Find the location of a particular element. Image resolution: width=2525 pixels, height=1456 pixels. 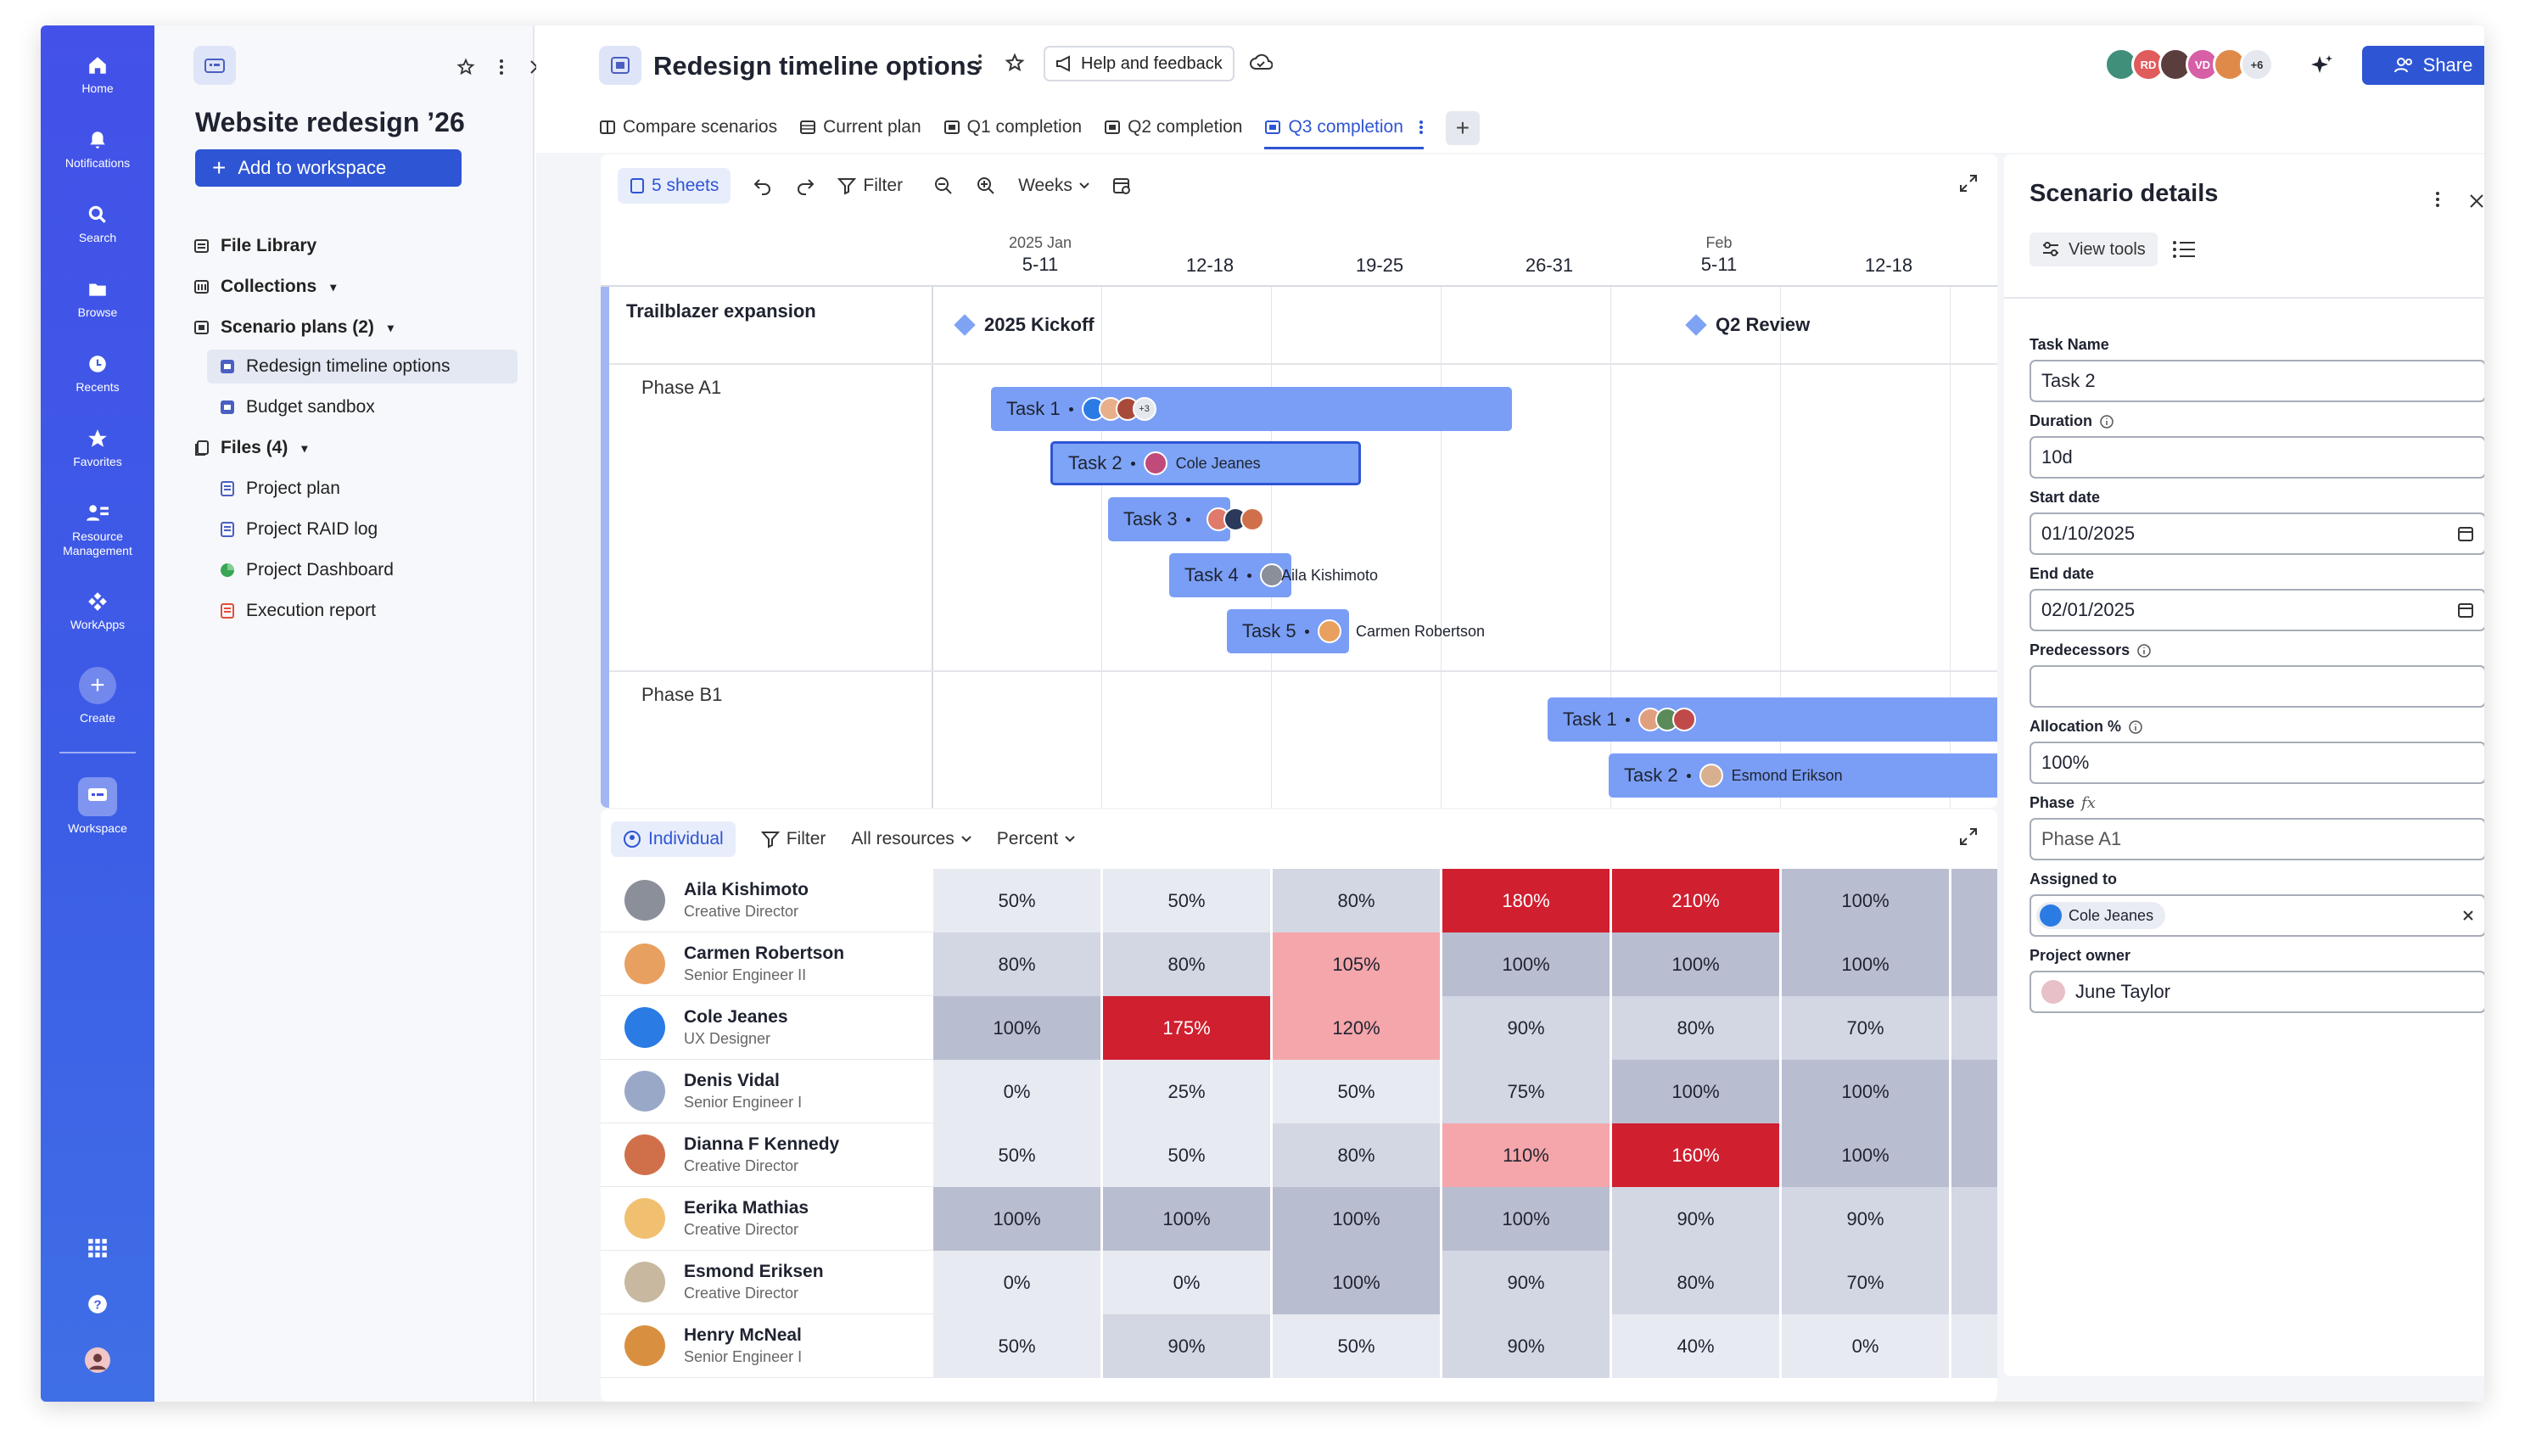

calendar-settings-icon is located at coordinates (1121, 186).